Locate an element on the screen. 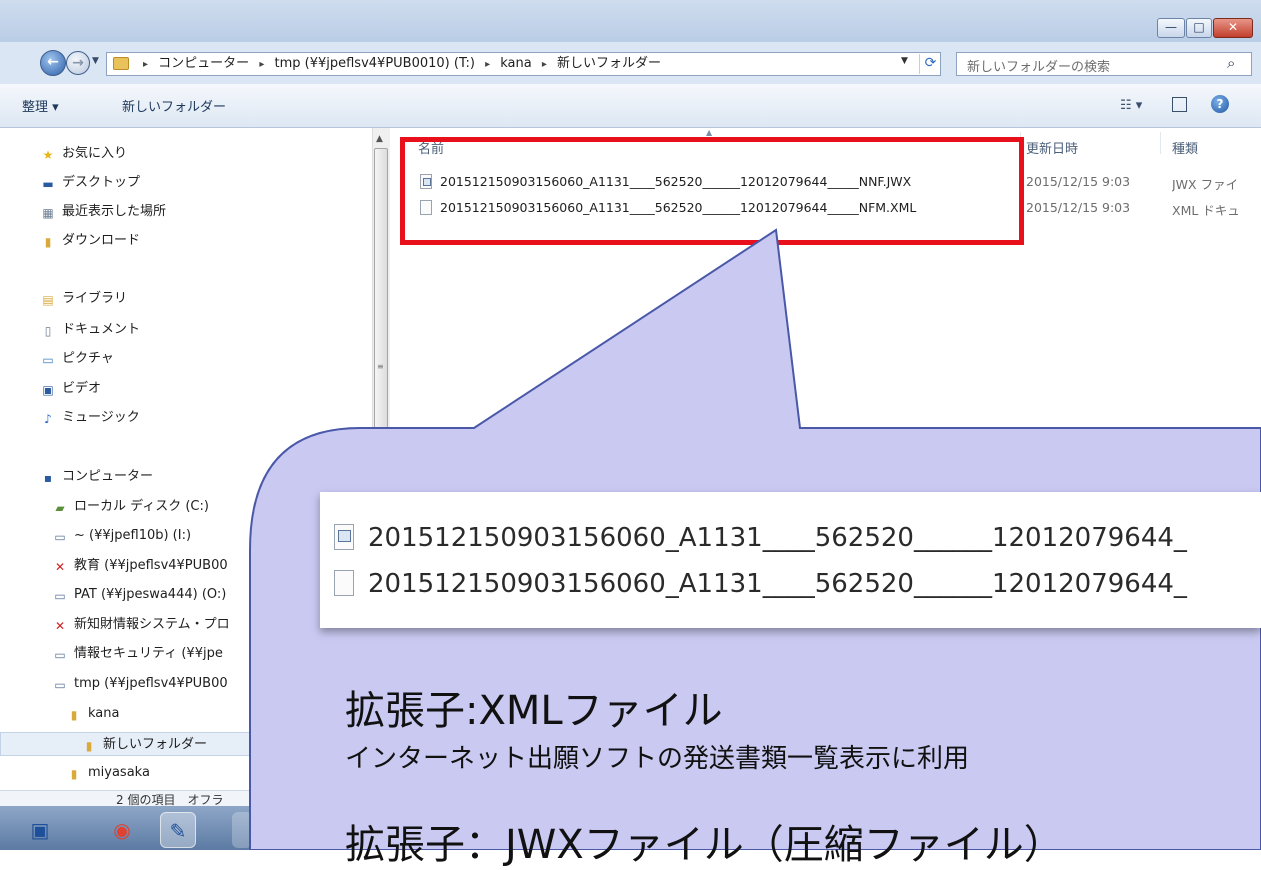 Image resolution: width=1261 pixels, height=870 pixels. xml-file-icon is located at coordinates (344, 583).